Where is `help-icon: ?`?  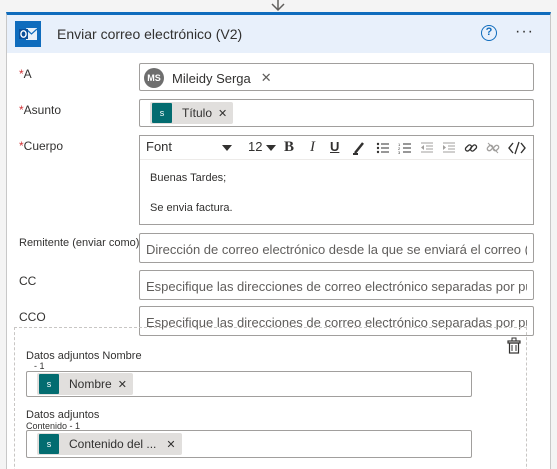
help-icon: ? is located at coordinates (489, 33).